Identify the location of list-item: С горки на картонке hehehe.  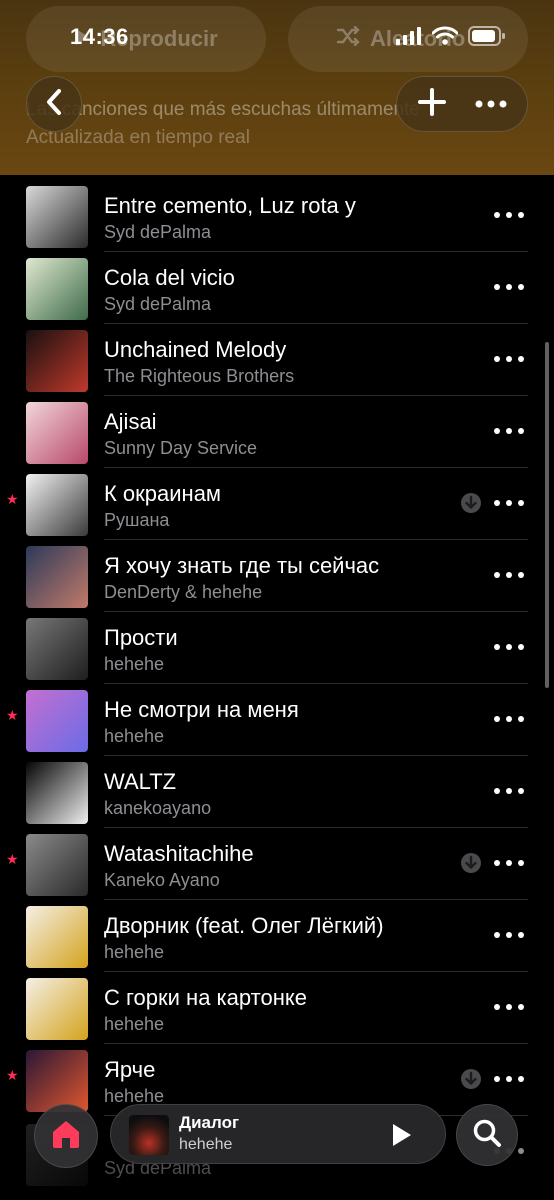
(277, 1008).